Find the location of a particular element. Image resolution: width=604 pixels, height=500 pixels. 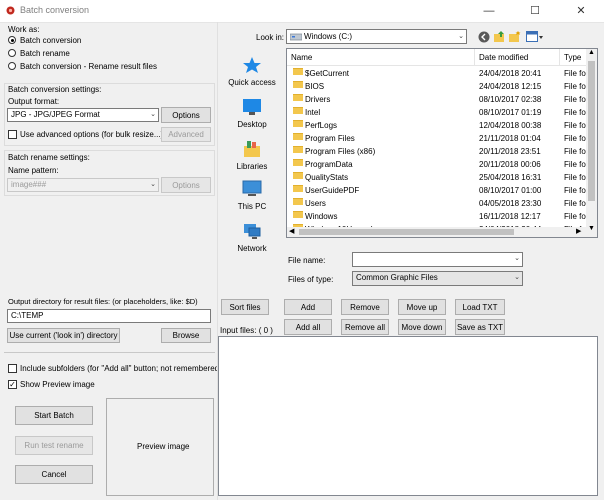

look-in-value: Windows (C:) is located at coordinates (328, 36).